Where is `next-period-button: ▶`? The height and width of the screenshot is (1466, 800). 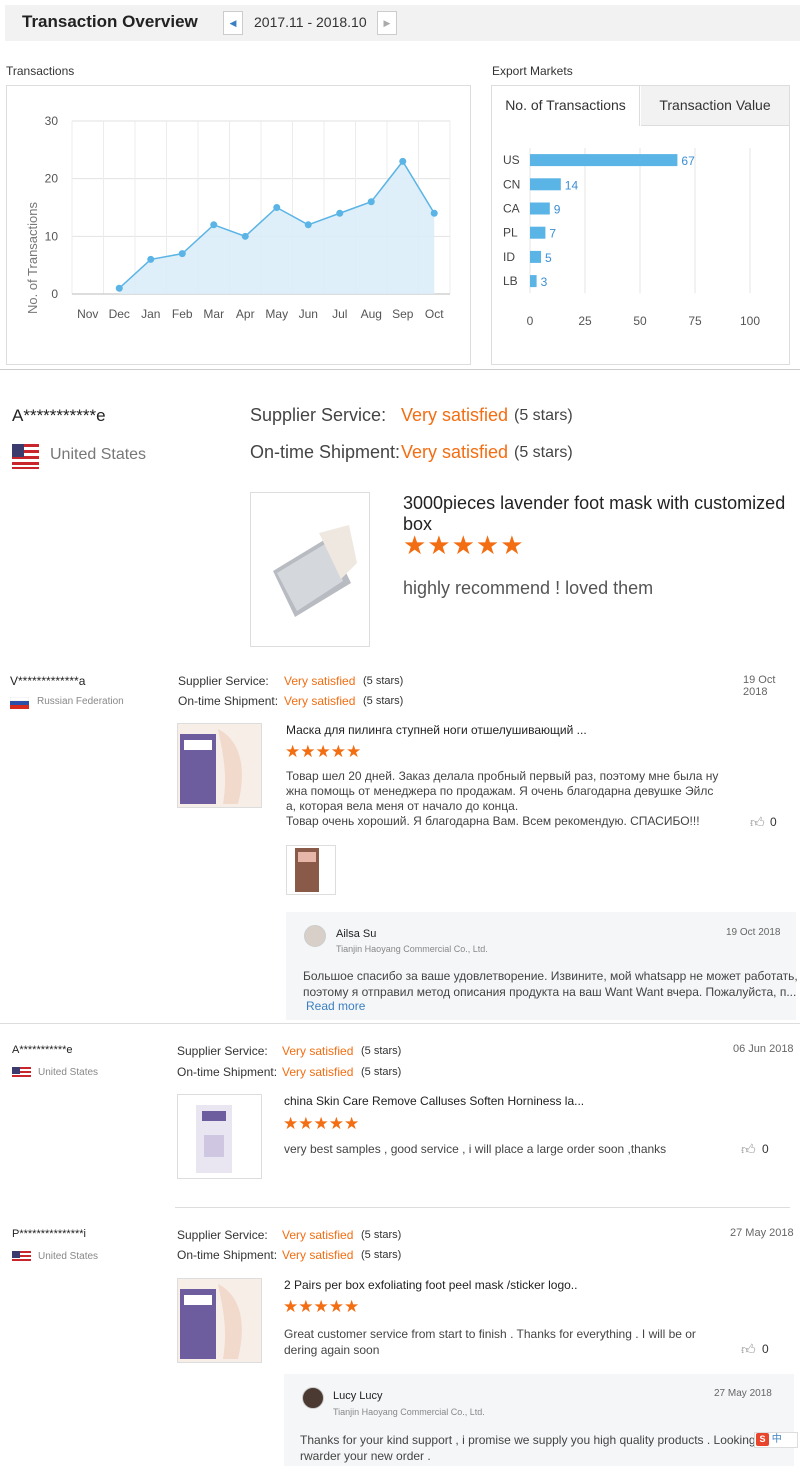
next-period-button: ▶ is located at coordinates (387, 23).